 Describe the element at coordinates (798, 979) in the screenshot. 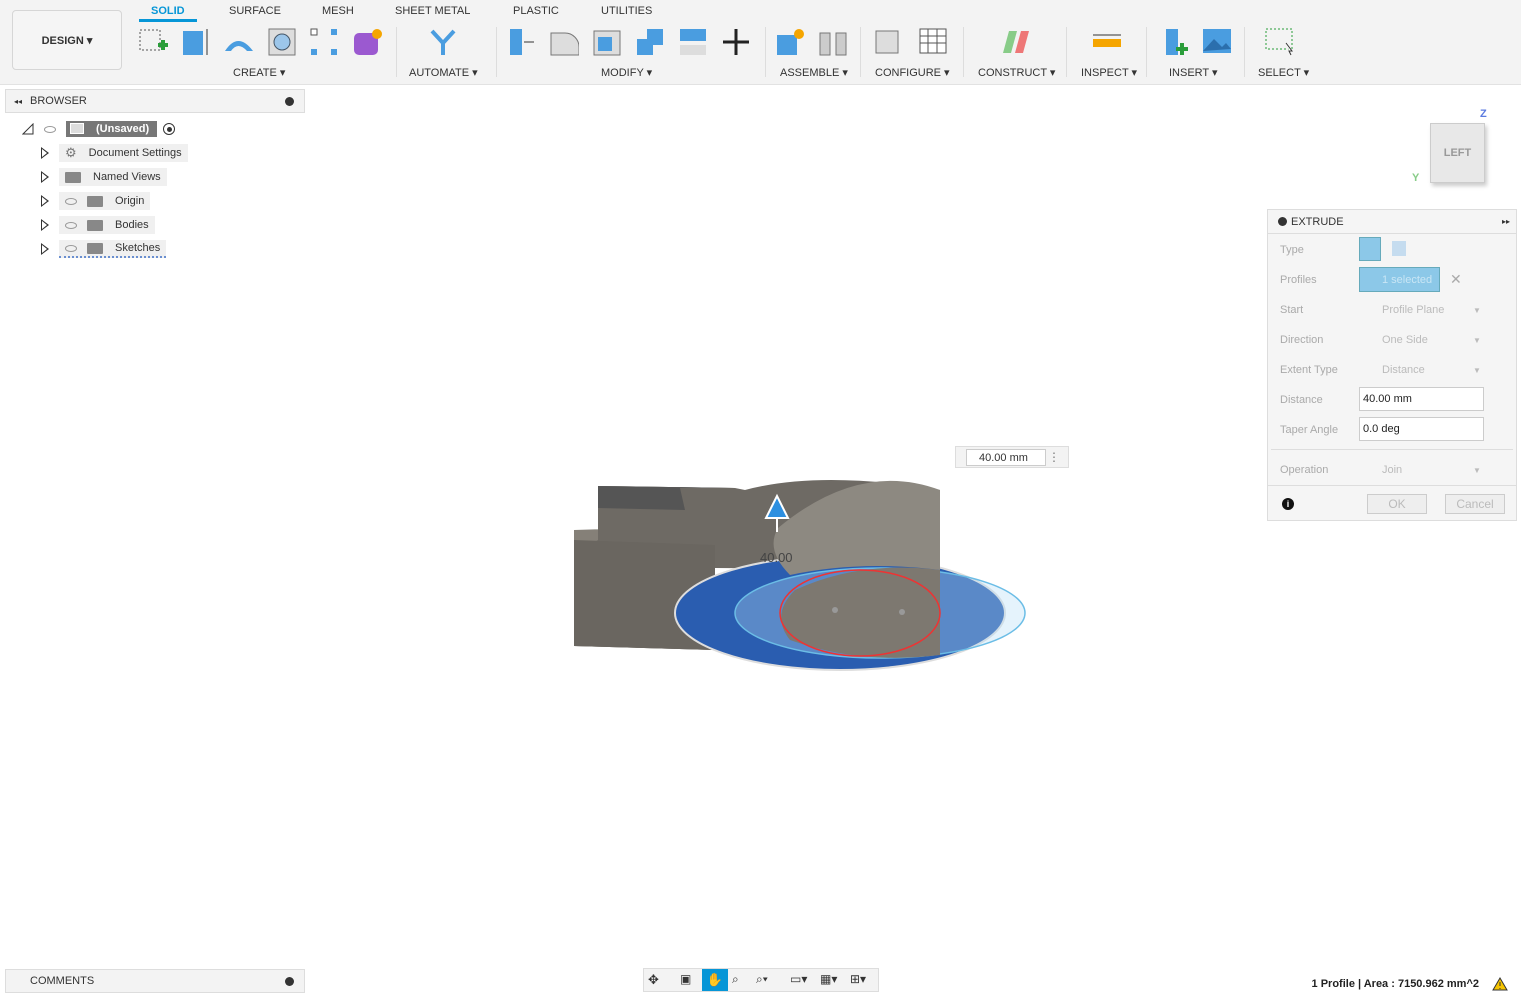

I see `display-settings-icon: ▭▾` at that location.